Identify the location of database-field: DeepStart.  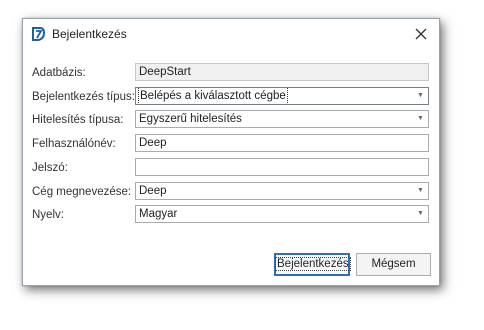
(282, 72).